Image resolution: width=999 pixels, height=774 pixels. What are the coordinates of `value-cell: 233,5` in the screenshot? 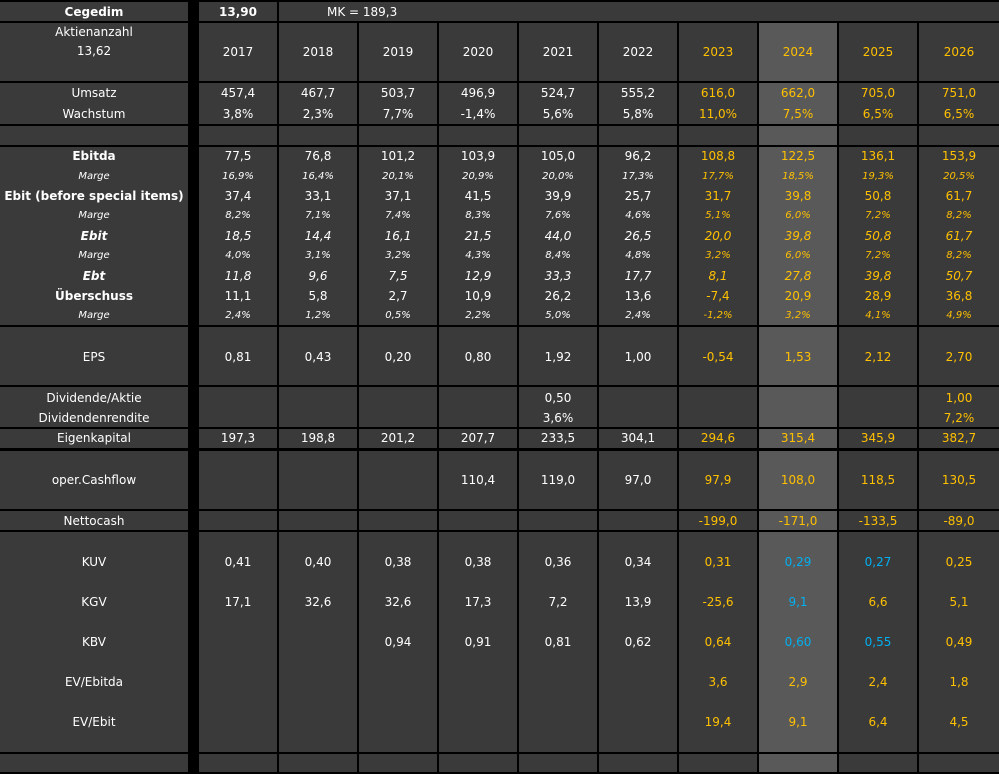 It's located at (558, 438).